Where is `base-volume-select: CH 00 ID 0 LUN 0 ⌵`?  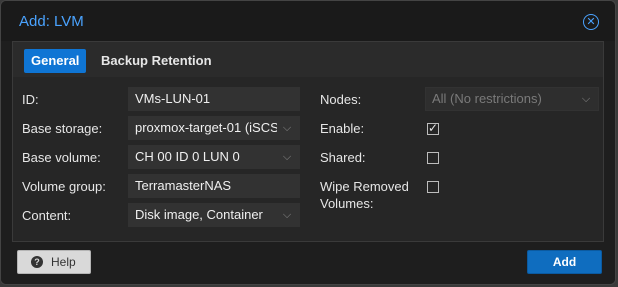
base-volume-select: CH 00 ID 0 LUN 0 ⌵ is located at coordinates (214, 157).